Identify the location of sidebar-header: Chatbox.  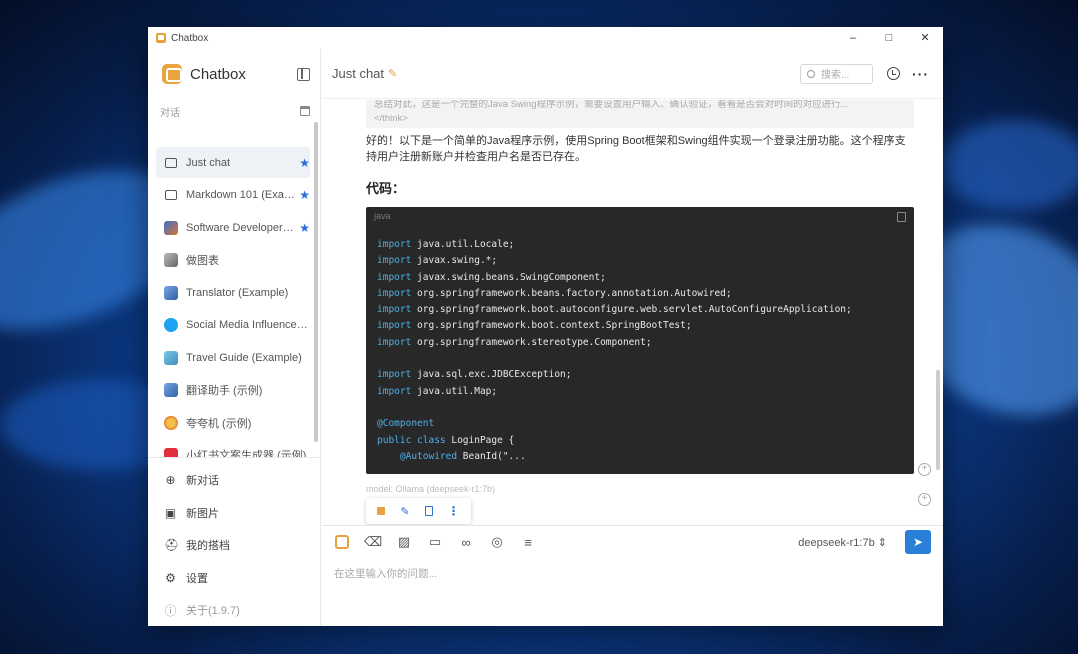
(234, 74).